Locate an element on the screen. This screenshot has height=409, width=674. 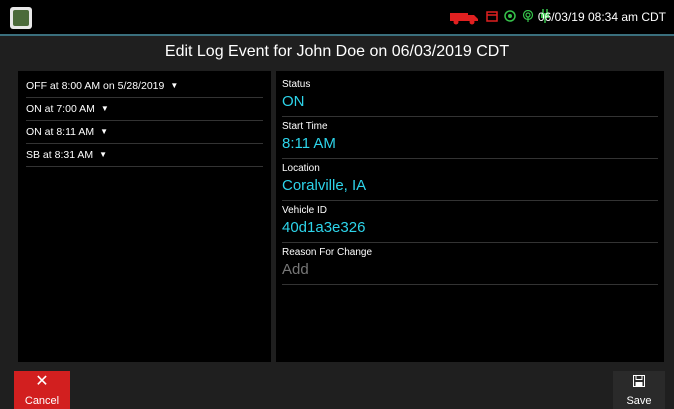
wireless-icon is located at coordinates (528, 18).